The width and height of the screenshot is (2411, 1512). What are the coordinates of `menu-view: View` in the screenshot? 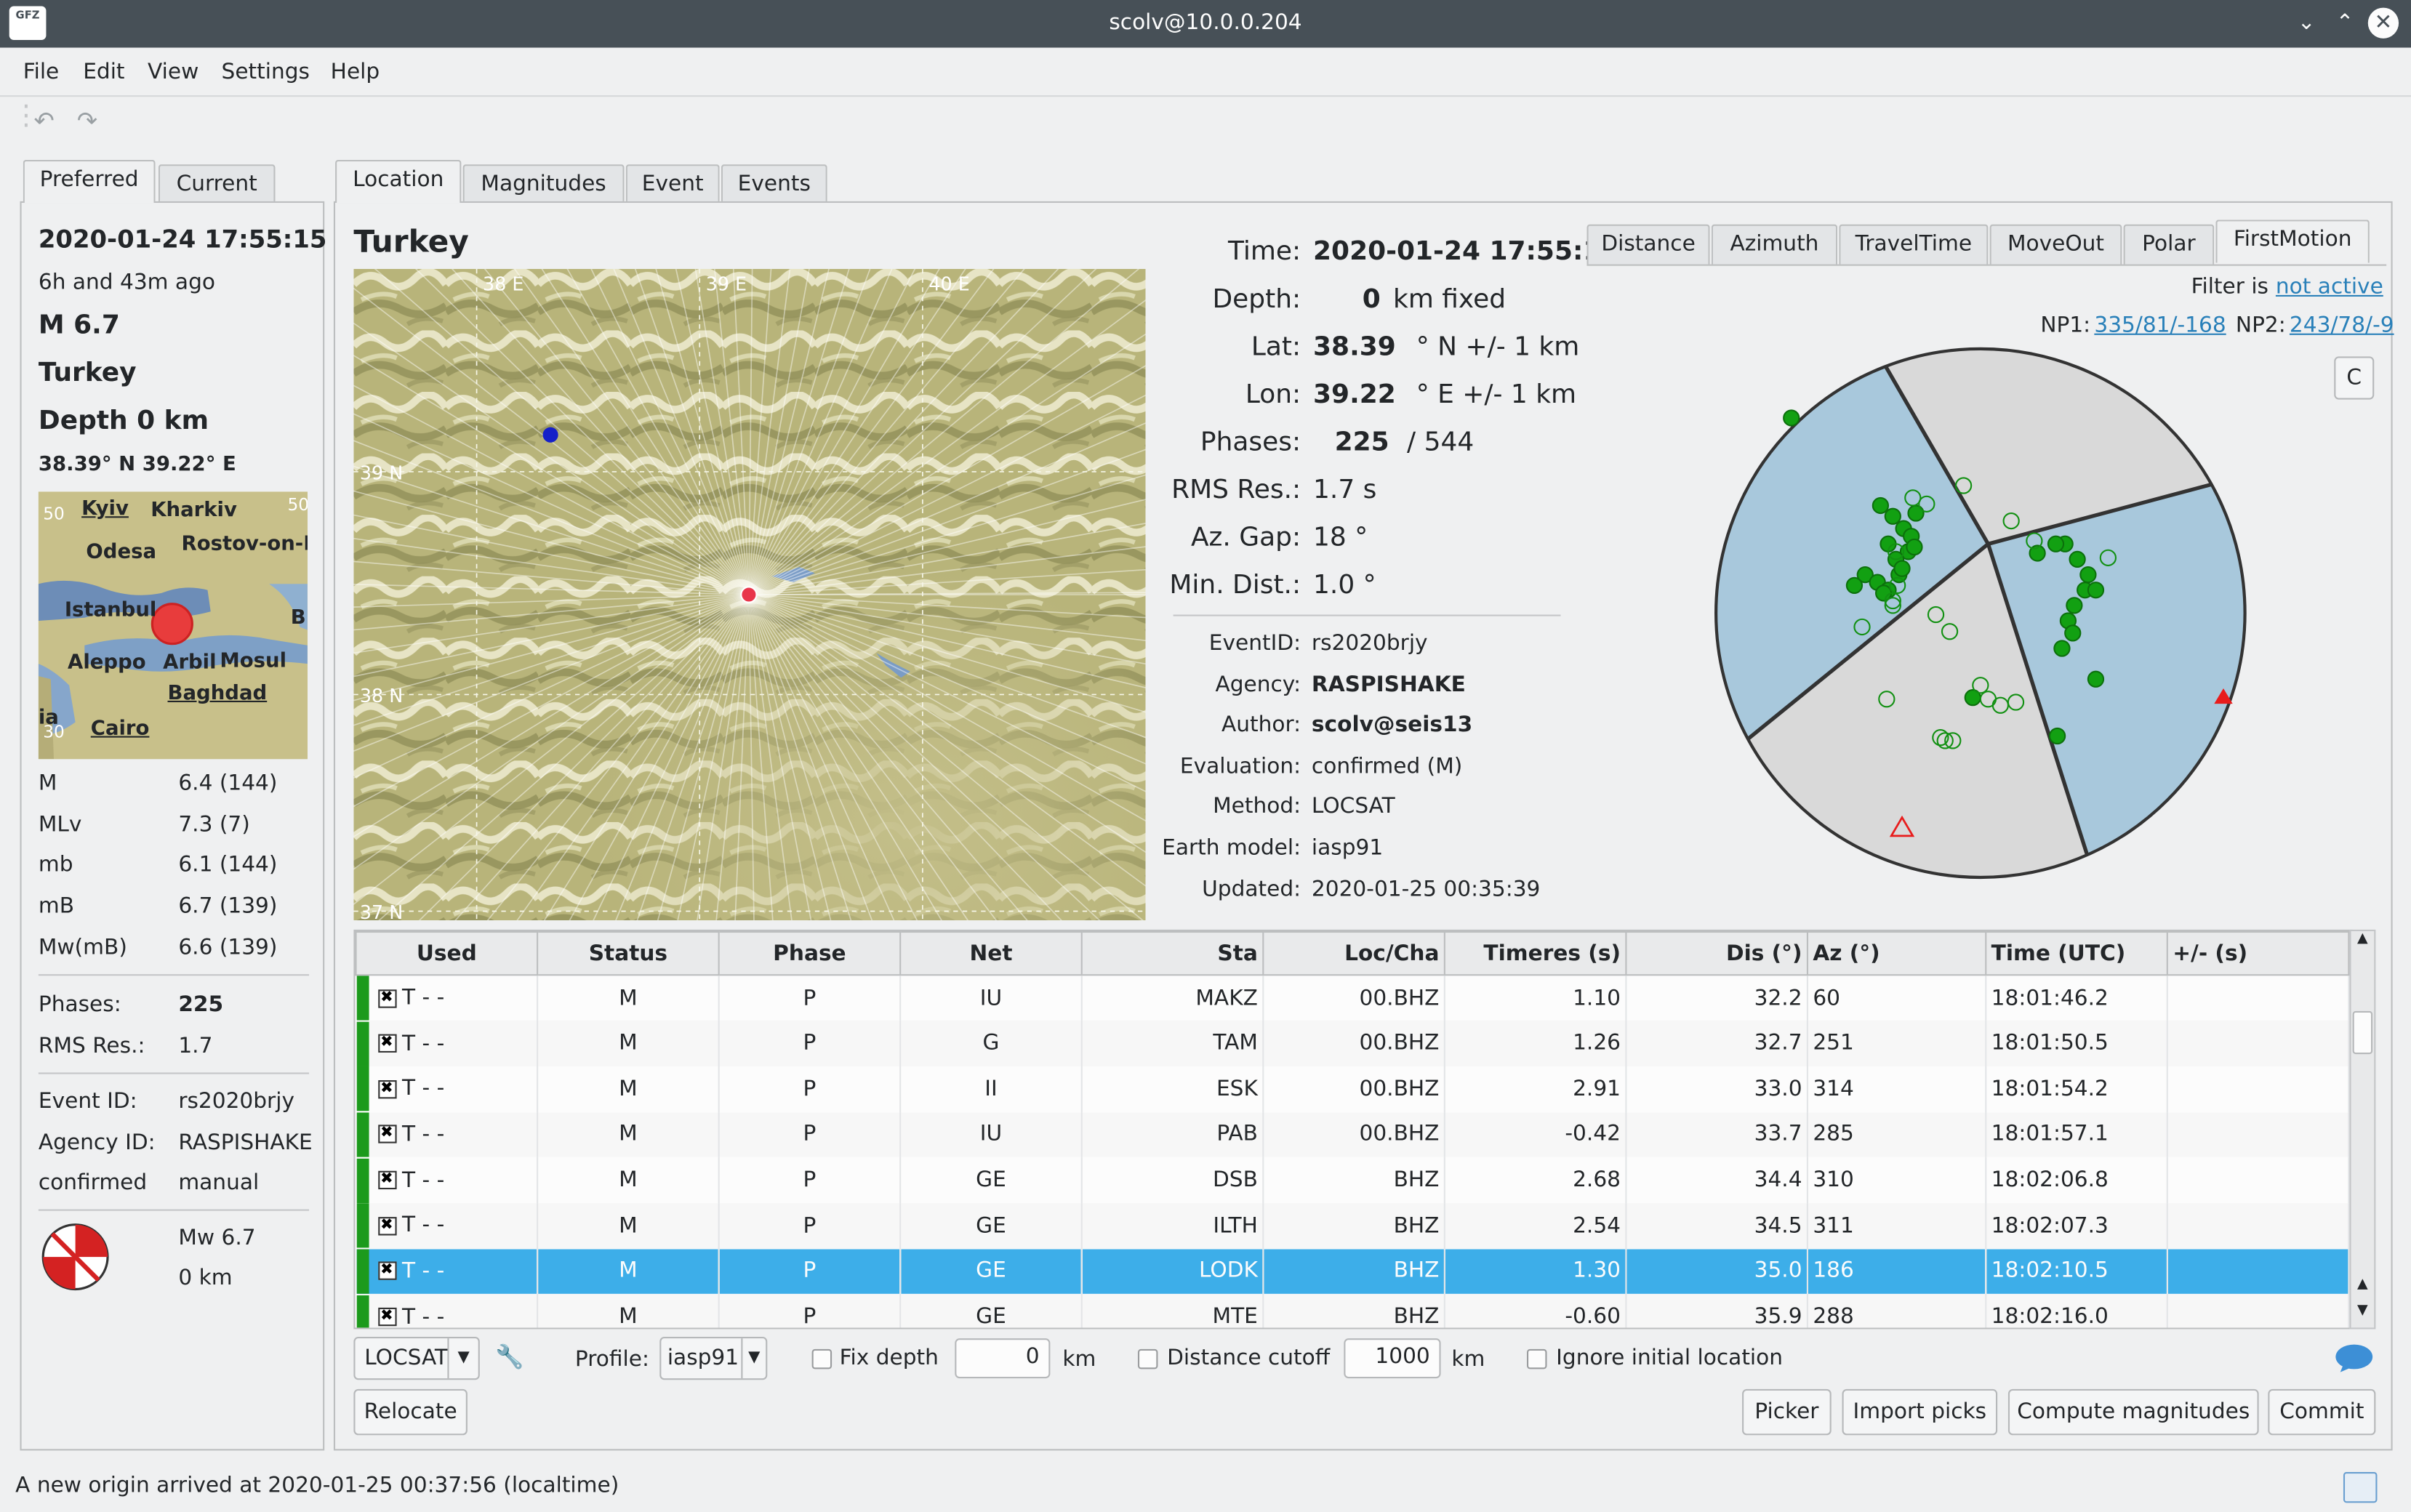 It's located at (173, 72).